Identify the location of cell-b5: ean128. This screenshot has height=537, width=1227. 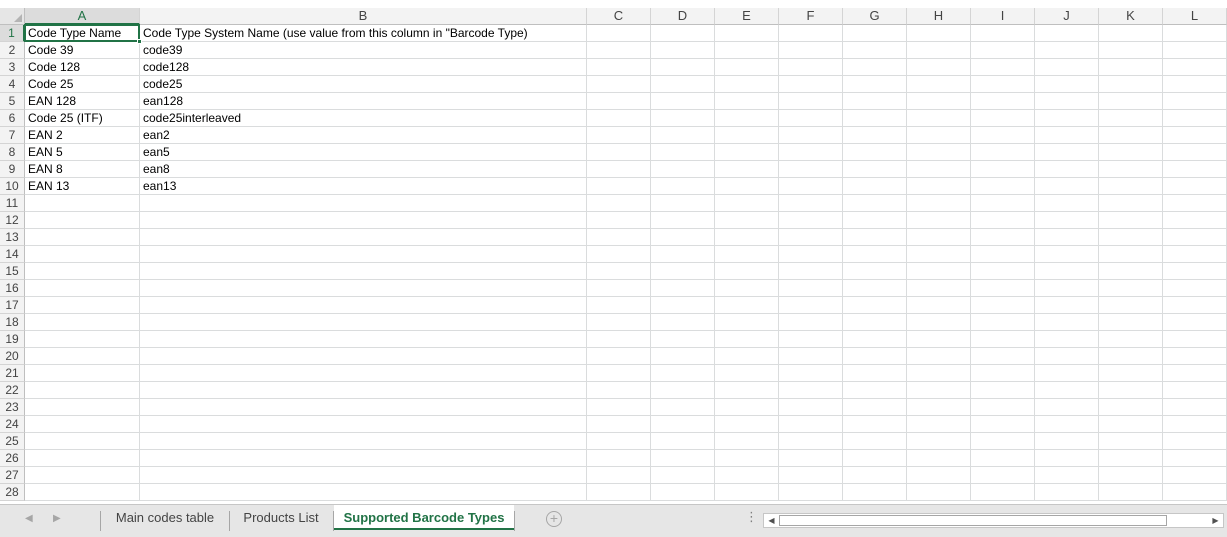
(363, 101).